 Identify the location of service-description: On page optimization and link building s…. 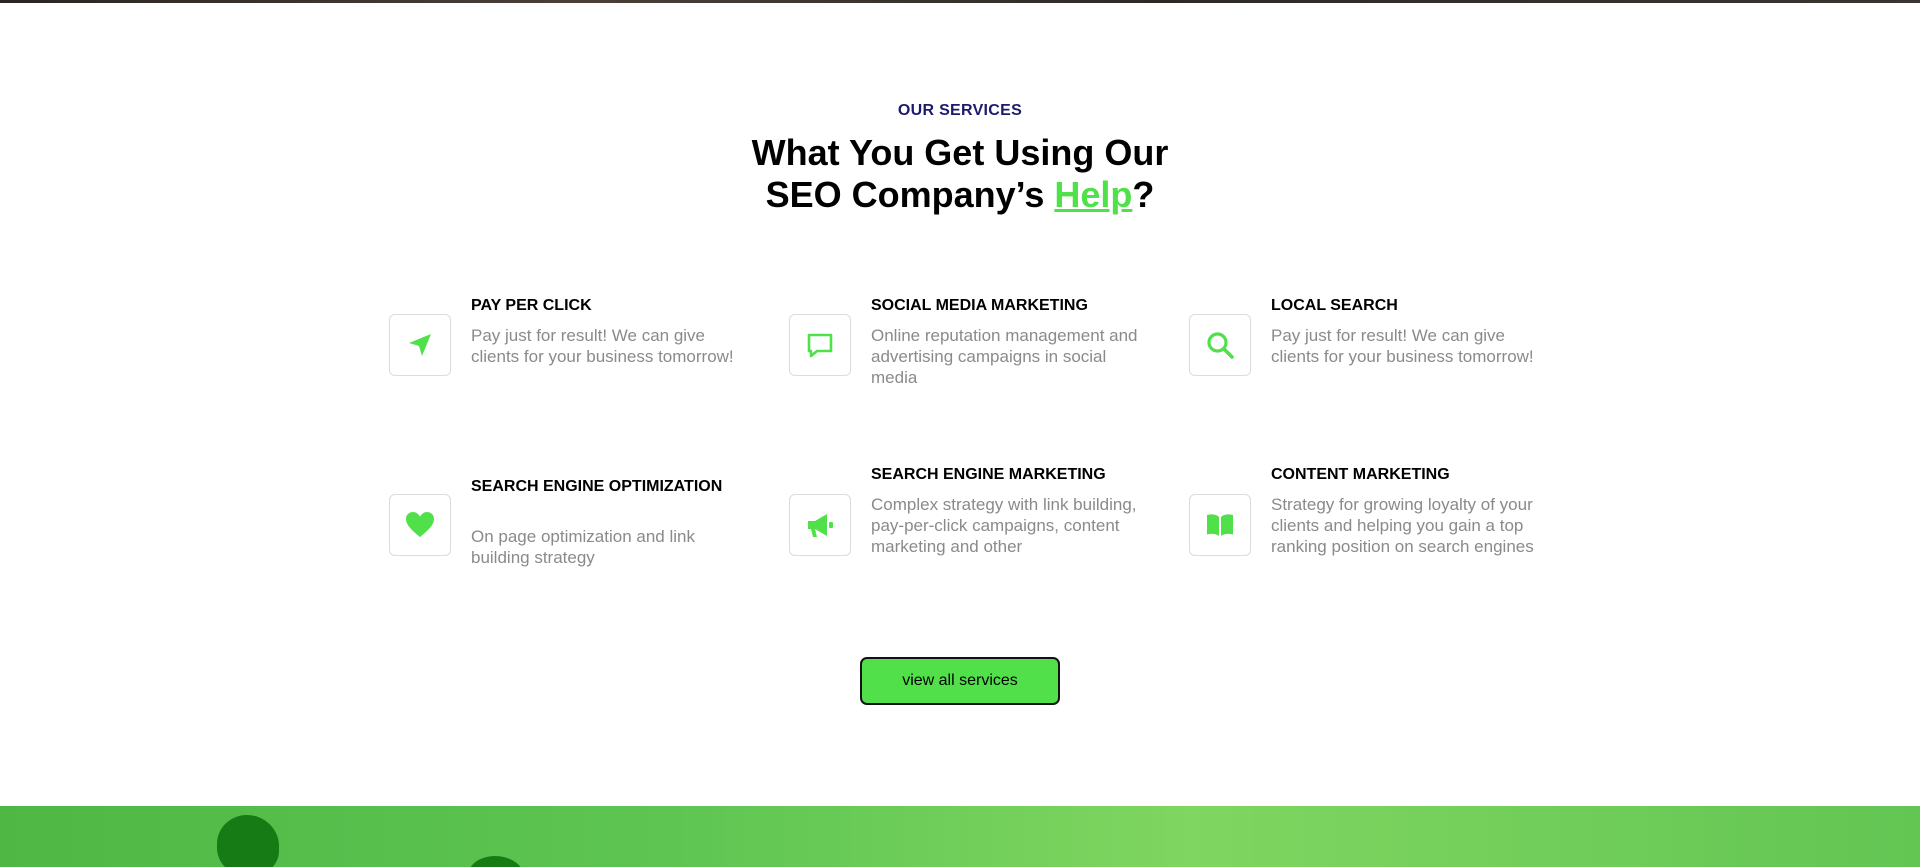
(583, 547).